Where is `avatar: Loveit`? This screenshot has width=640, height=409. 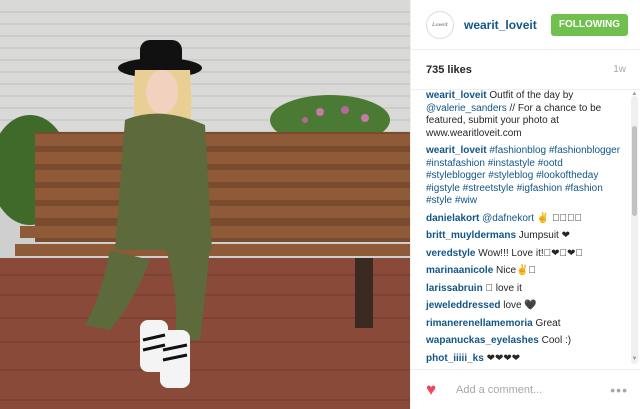 avatar: Loveit is located at coordinates (440, 24).